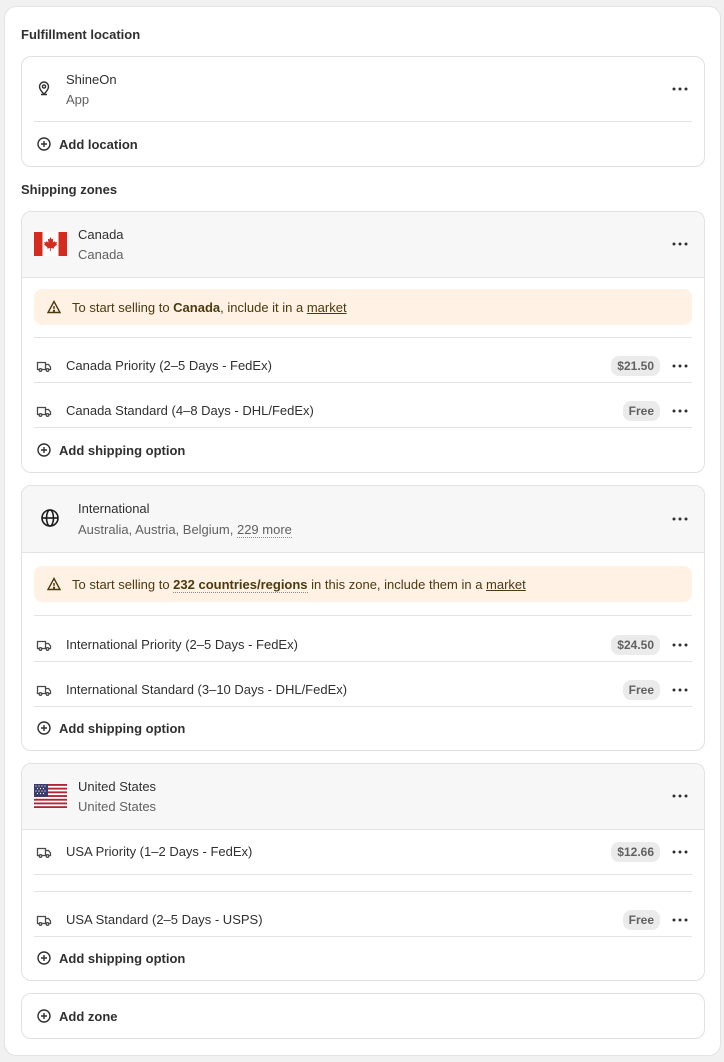 The width and height of the screenshot is (724, 1062). What do you see at coordinates (88, 1016) in the screenshot?
I see `add-zone-label: Add zone` at bounding box center [88, 1016].